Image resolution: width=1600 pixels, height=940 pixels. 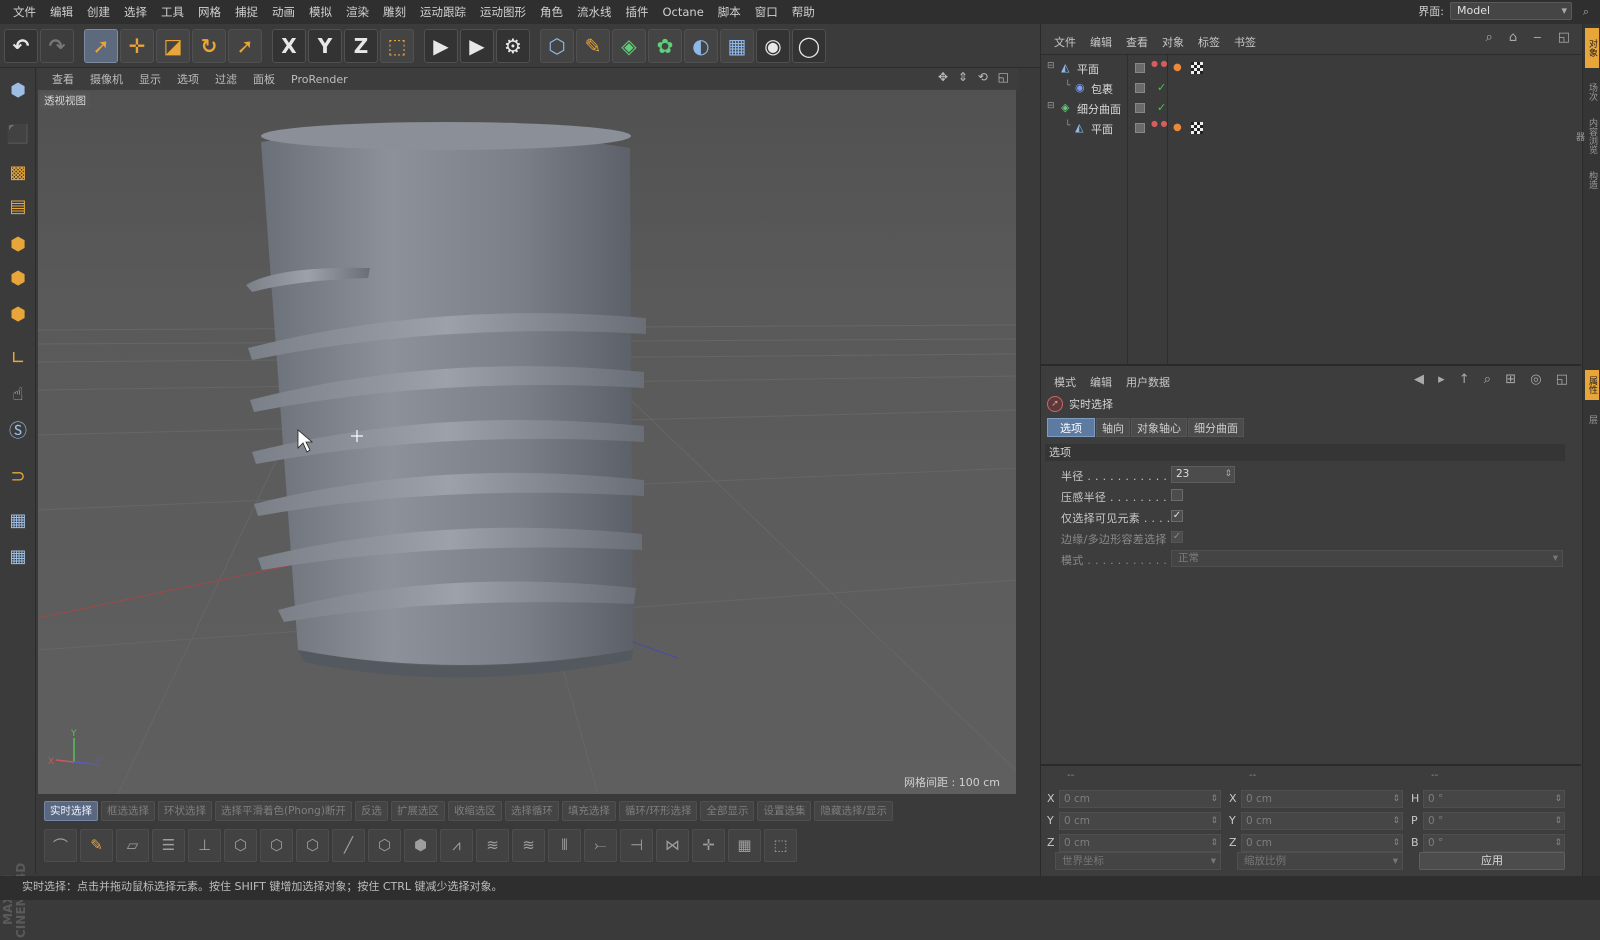 What do you see at coordinates (18, 134) in the screenshot?
I see `model-mode-icon: ⬛` at bounding box center [18, 134].